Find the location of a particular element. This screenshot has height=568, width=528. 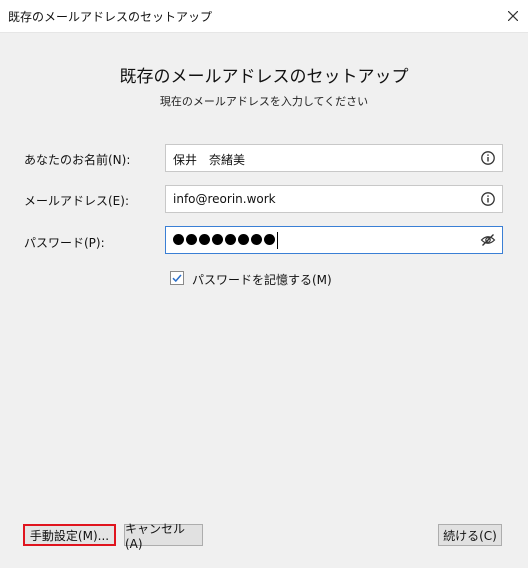

name-label: あなたのお名前(N): is located at coordinates (77, 160).